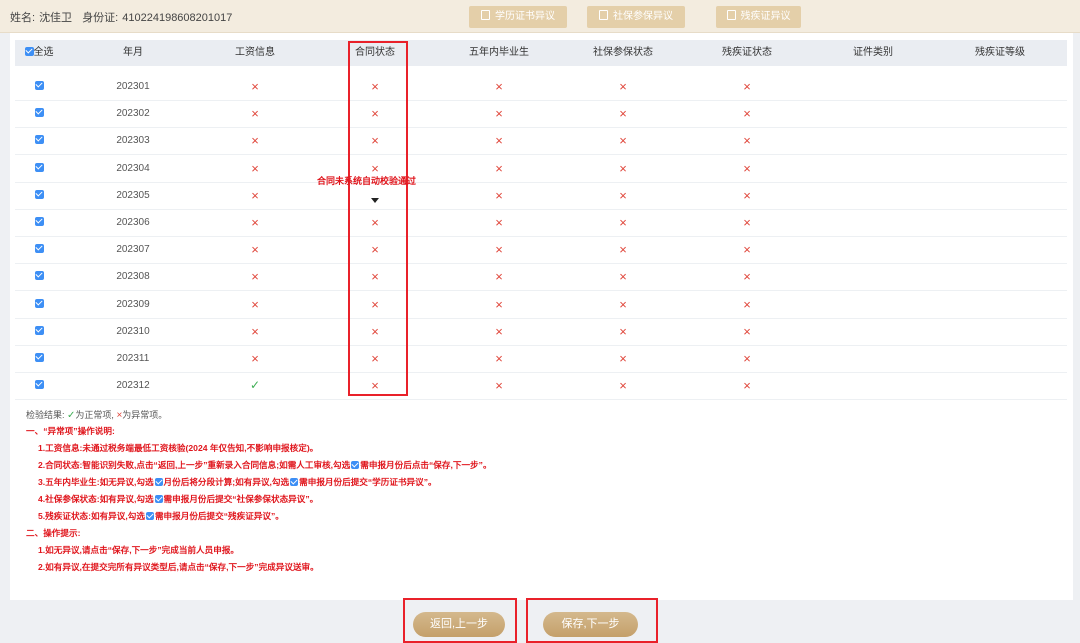  I want to click on table-row: 202312 ✓ × × × ×, so click(541, 386).